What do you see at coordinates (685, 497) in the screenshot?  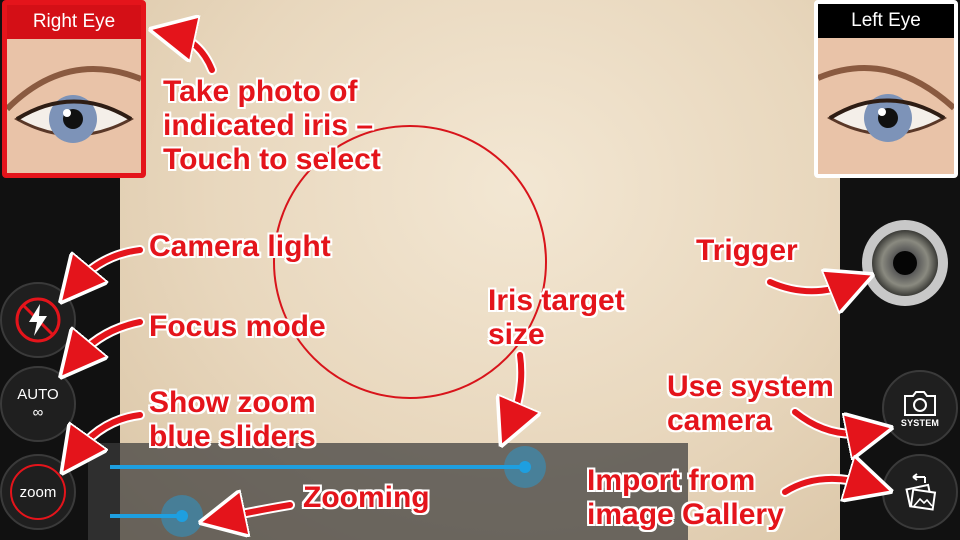 I see `annotation-import-gallery: Import from image Gallery` at bounding box center [685, 497].